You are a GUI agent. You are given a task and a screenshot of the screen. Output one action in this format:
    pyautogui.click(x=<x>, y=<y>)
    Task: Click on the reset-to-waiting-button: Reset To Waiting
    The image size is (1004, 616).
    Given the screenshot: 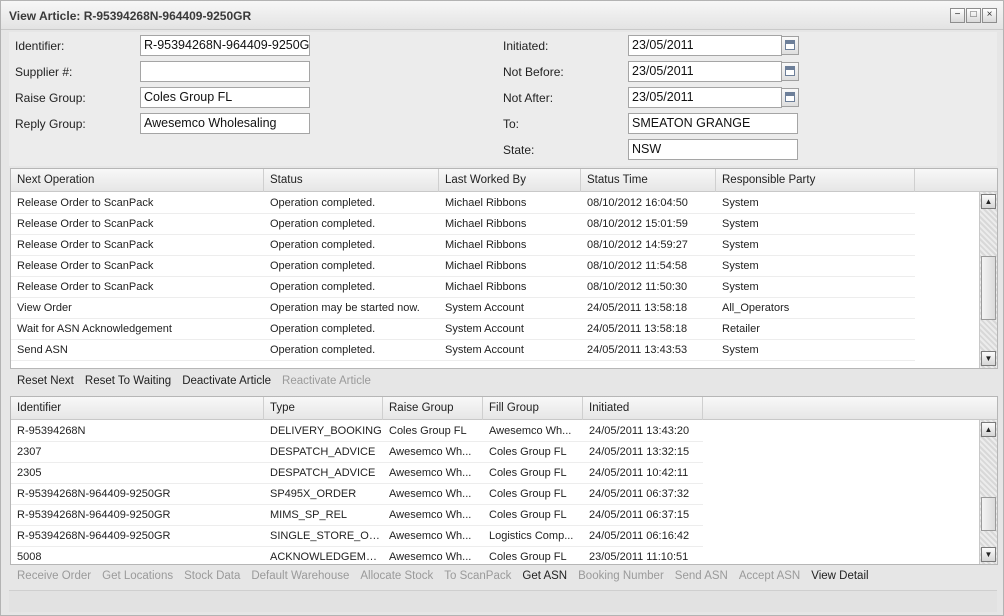 What is the action you would take?
    pyautogui.click(x=128, y=381)
    